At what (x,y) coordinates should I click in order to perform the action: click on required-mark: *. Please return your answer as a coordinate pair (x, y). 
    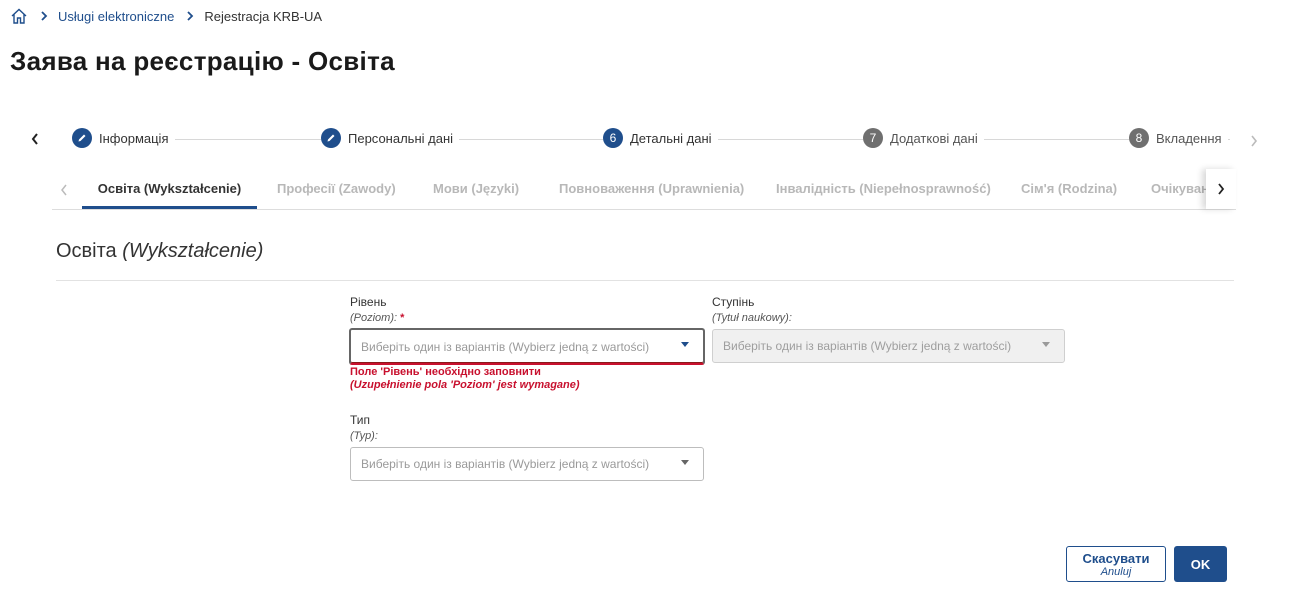
    Looking at the image, I should click on (402, 318).